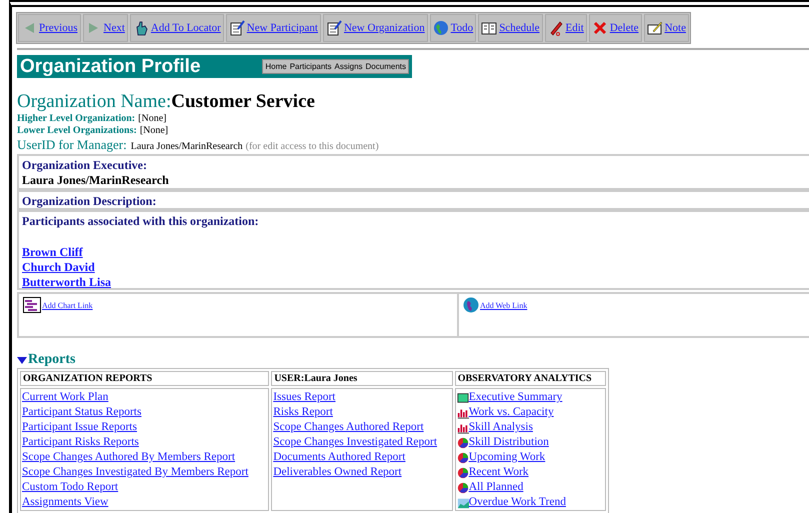 Image resolution: width=809 pixels, height=513 pixels. Describe the element at coordinates (177, 28) in the screenshot. I see `toolbar-button: Add To Locator` at that location.